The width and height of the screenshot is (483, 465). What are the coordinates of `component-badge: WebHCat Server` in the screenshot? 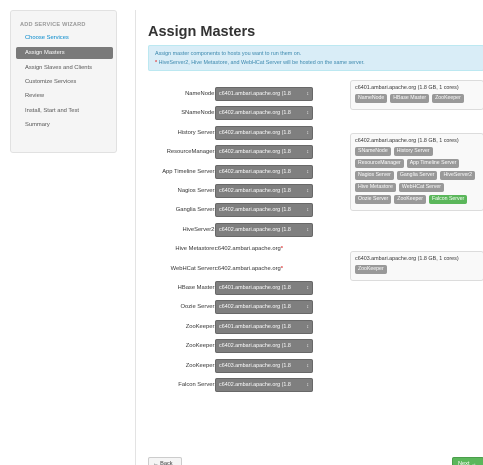 It's located at (421, 187).